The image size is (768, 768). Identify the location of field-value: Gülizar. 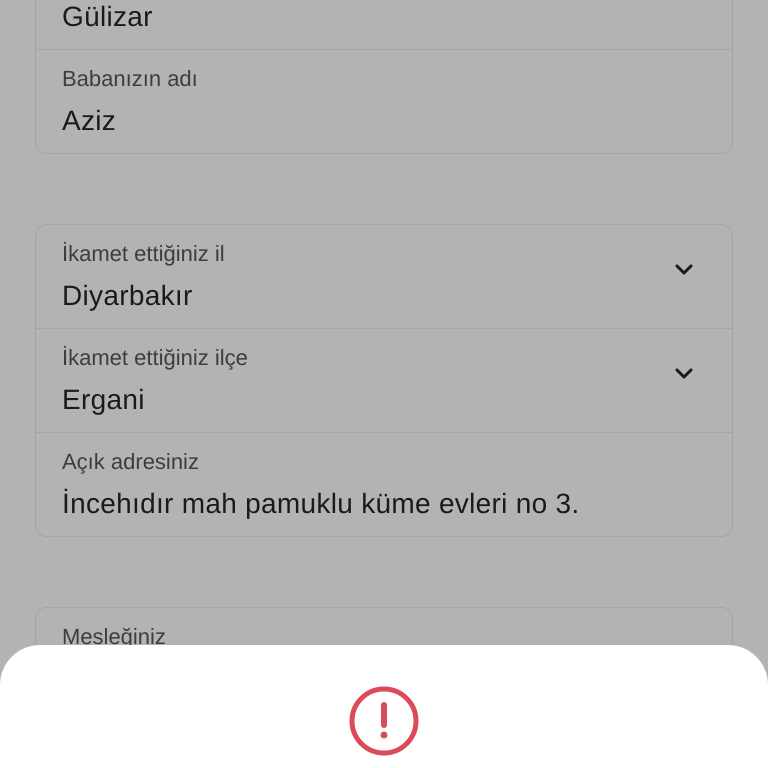
(384, 17).